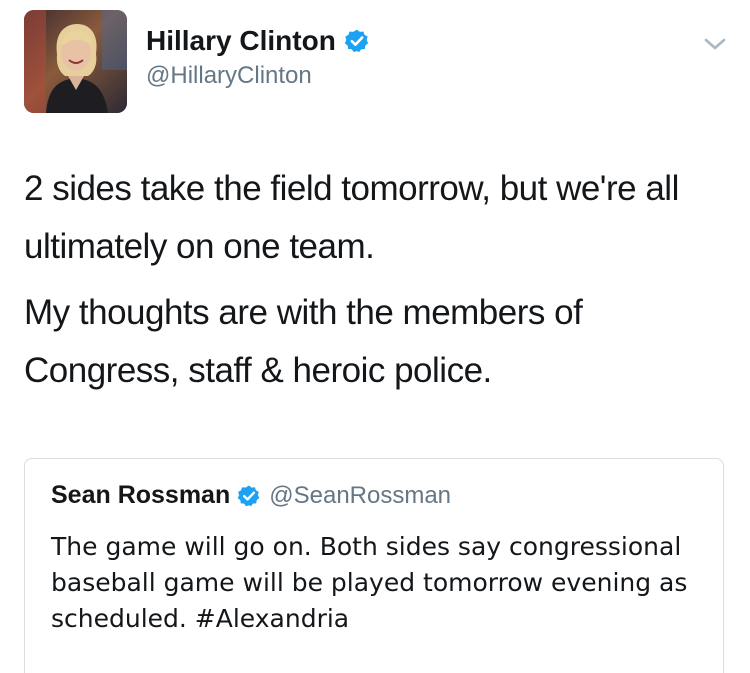 This screenshot has height=673, width=750. What do you see at coordinates (141, 495) in the screenshot?
I see `quoted-author-name: Sean Rossman` at bounding box center [141, 495].